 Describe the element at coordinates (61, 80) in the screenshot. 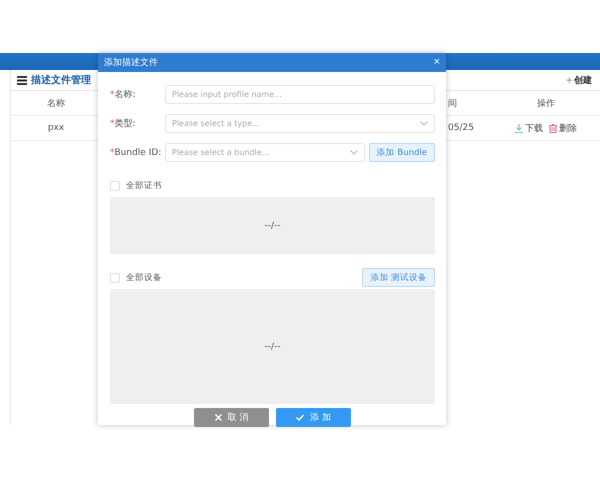

I see `panel-title: 描述文件管理` at that location.